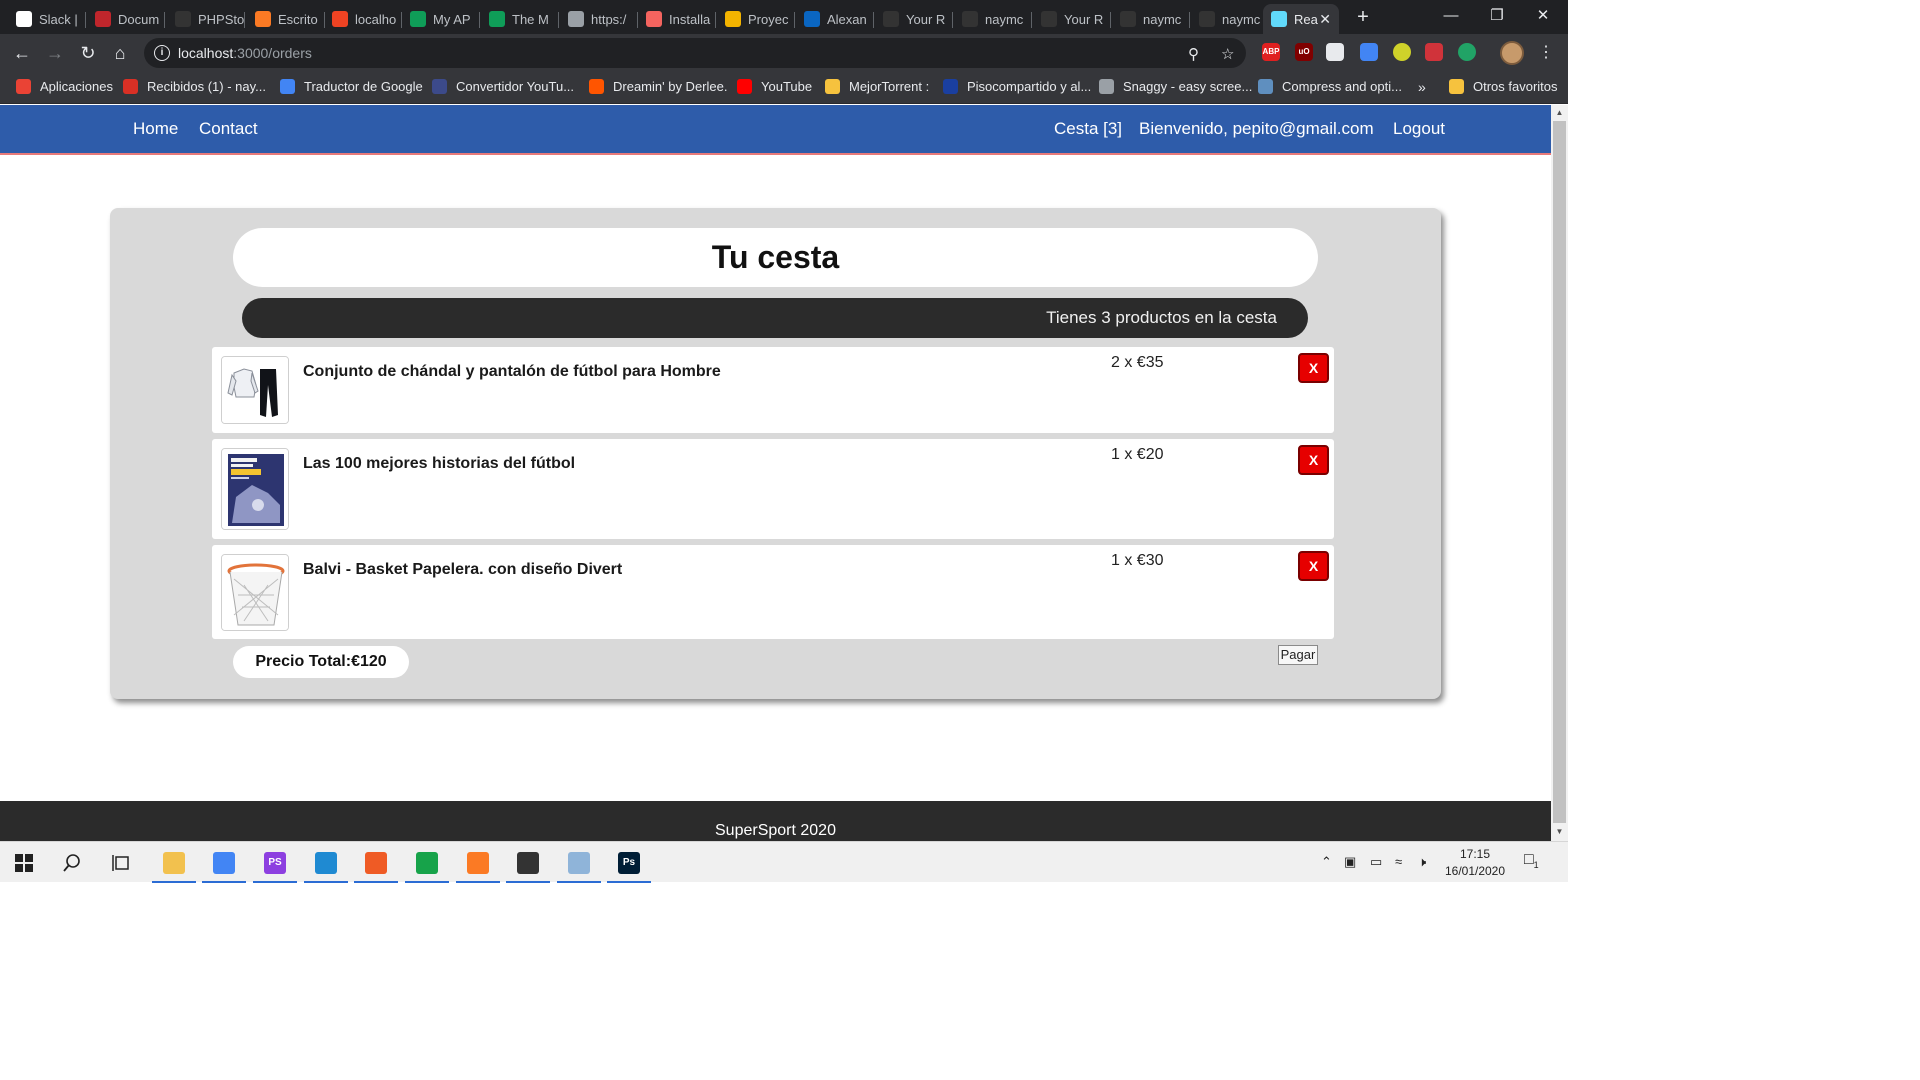 The image size is (1920, 1080). Describe the element at coordinates (24, 862) in the screenshot. I see `windows-start-icon` at that location.